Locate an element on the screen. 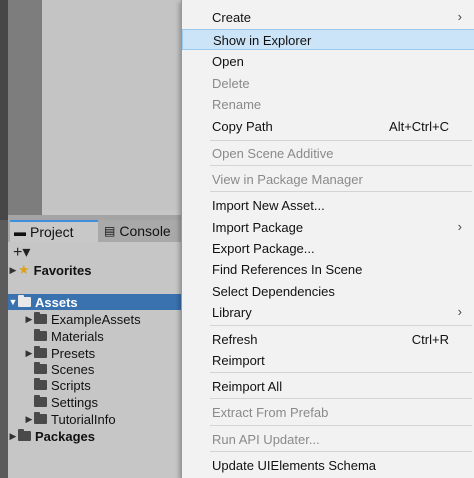  collapse-arrow-icon: ▼ is located at coordinates (13, 302).